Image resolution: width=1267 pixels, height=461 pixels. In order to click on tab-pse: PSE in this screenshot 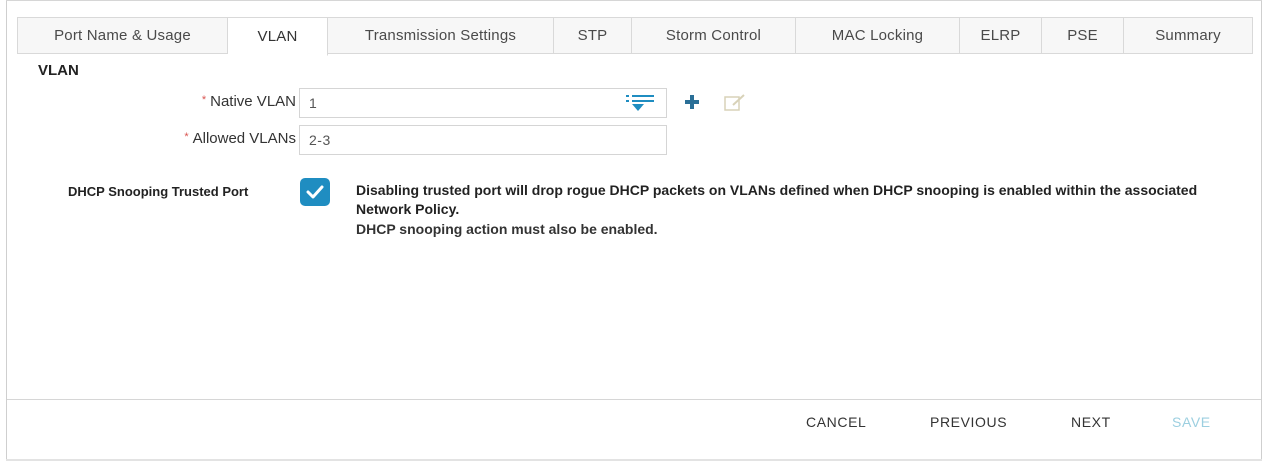, I will do `click(1083, 35)`.